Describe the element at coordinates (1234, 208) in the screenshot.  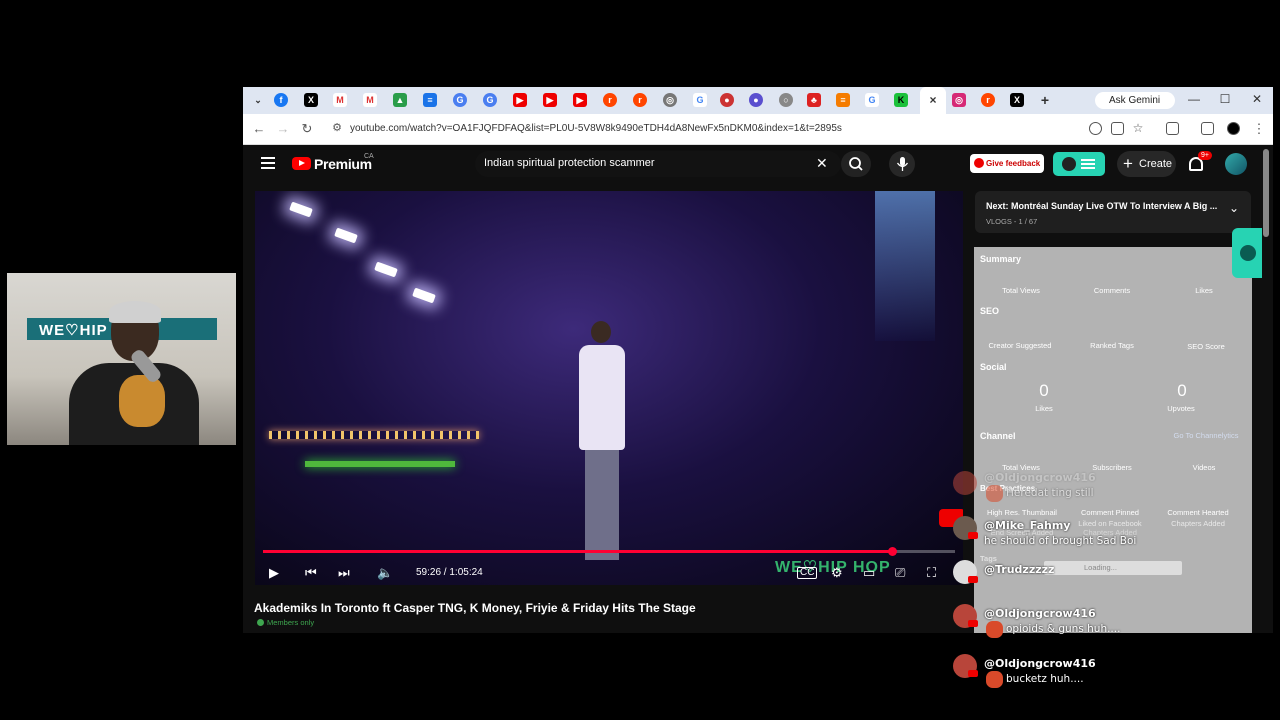
I see `chevron-down-icon: ⌄` at that location.